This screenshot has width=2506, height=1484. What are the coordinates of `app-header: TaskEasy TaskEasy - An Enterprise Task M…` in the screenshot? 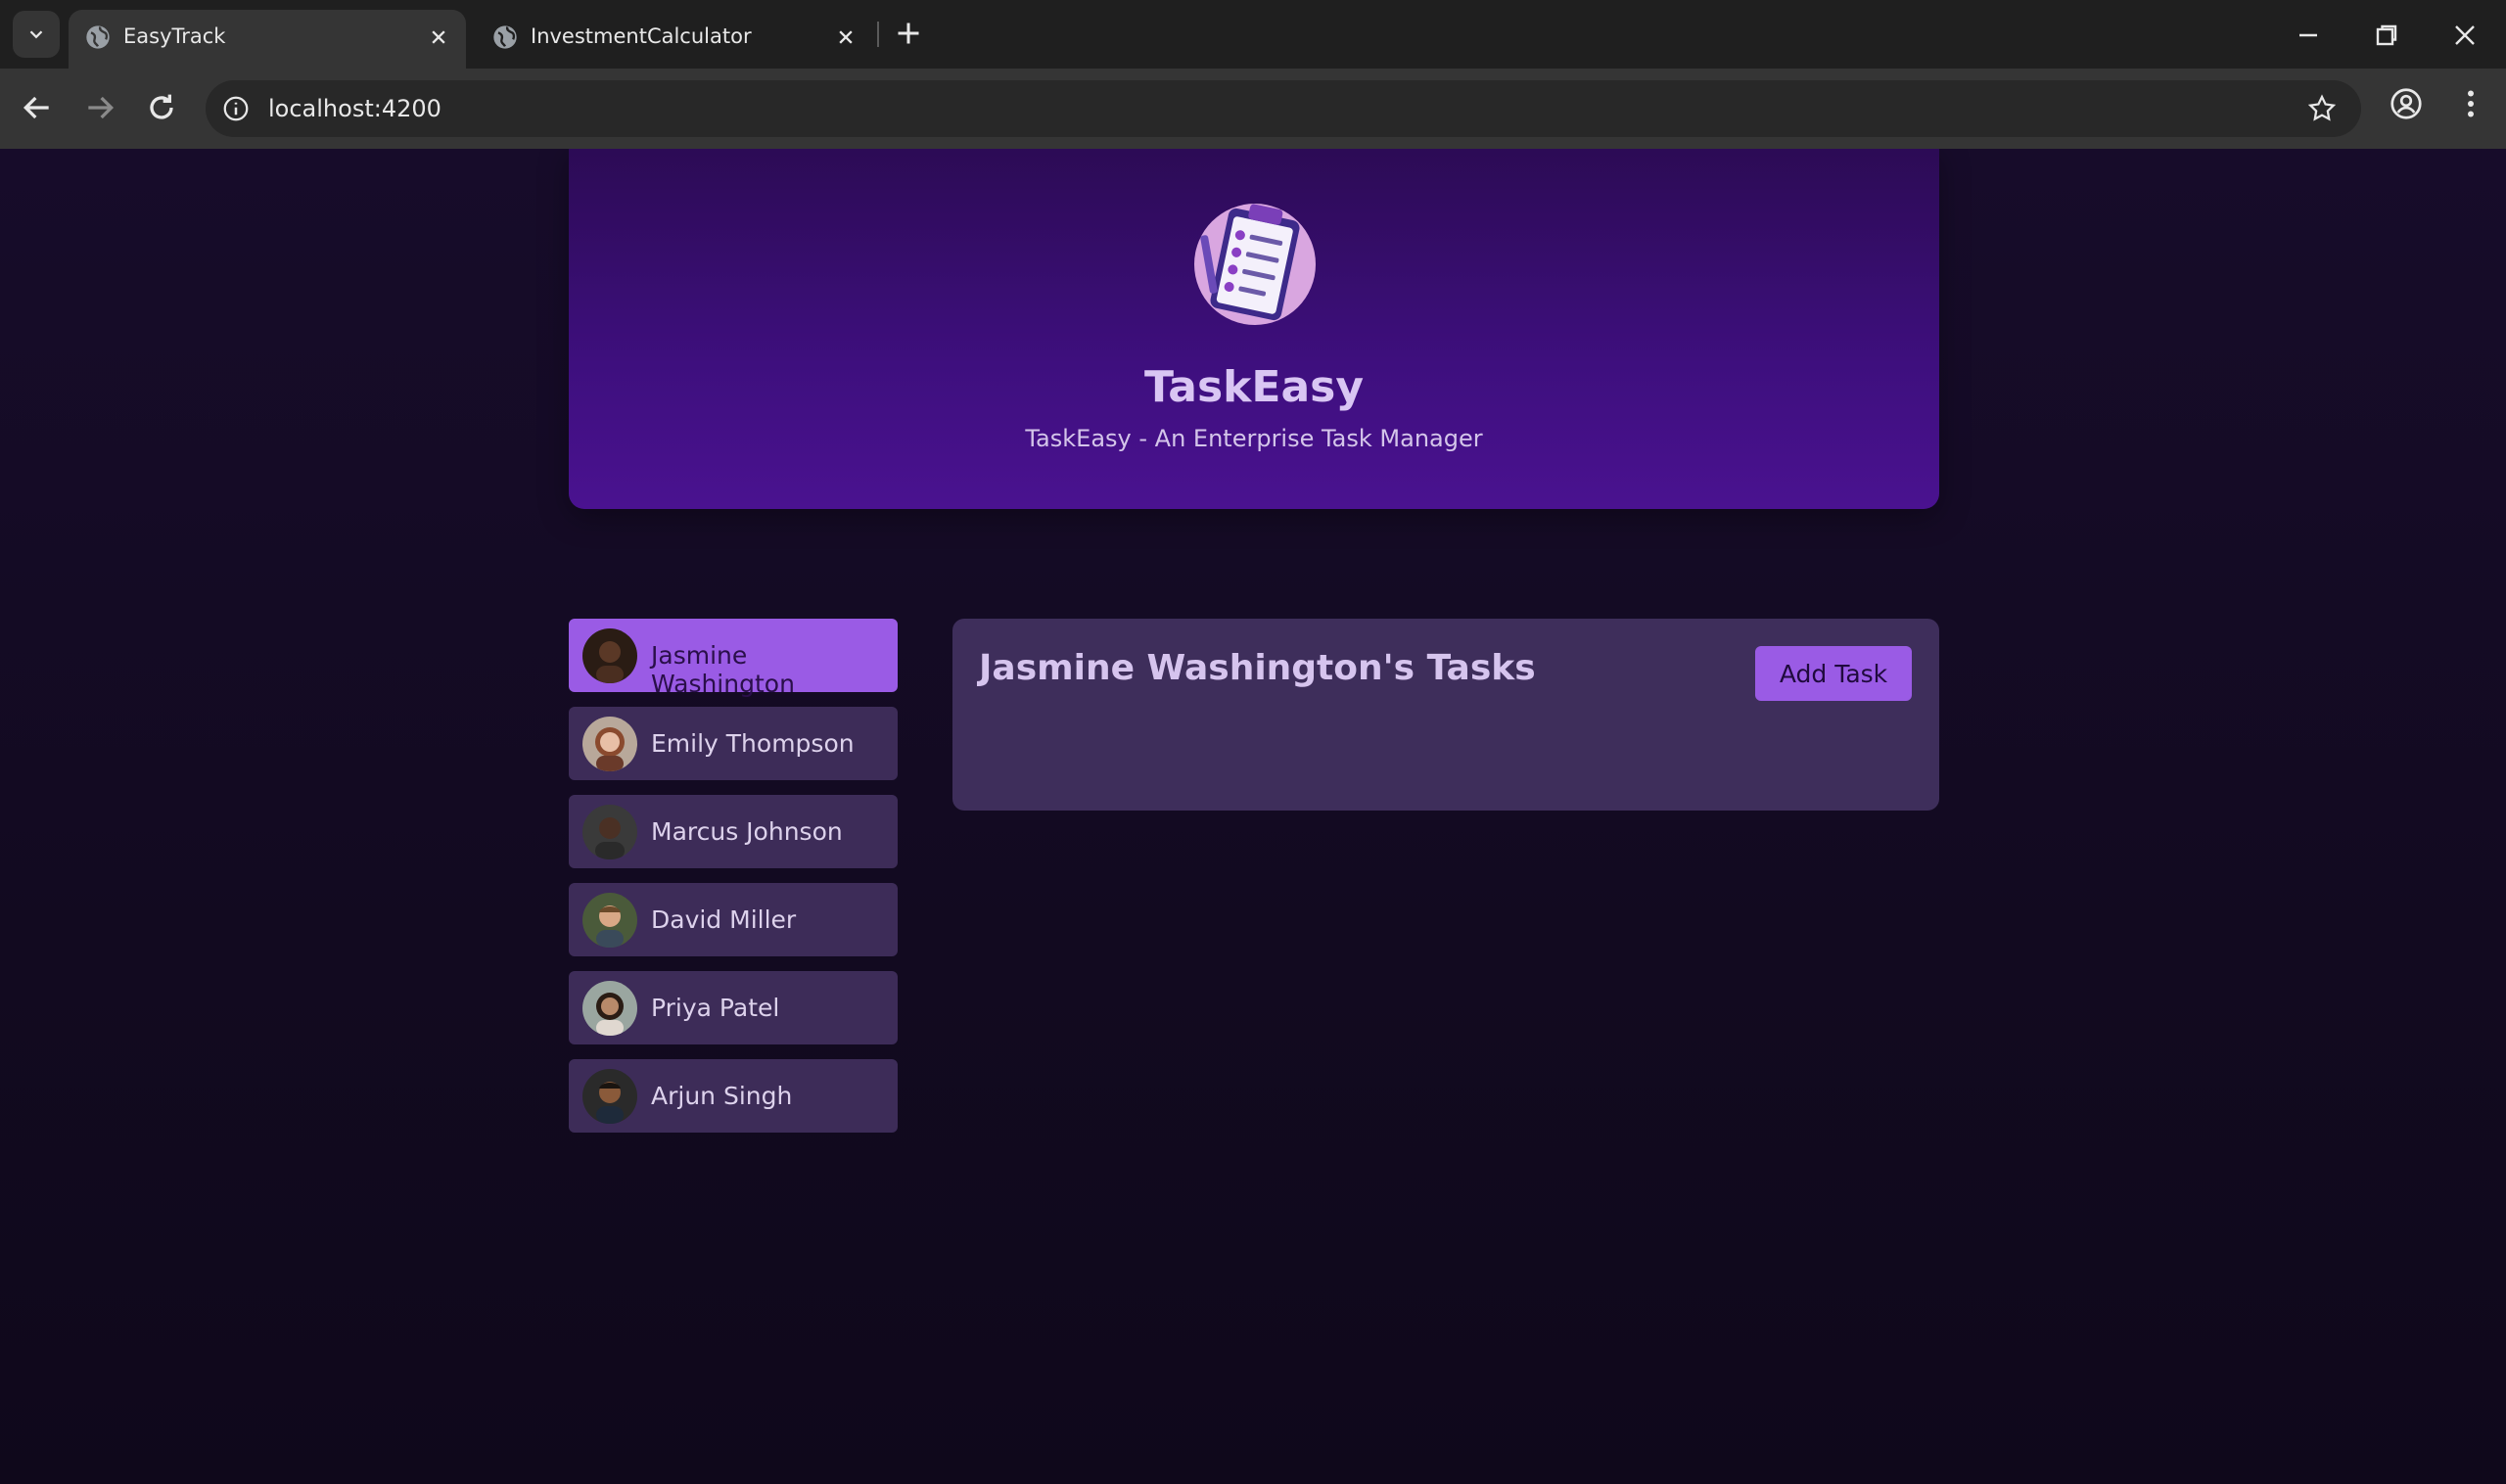 It's located at (1254, 329).